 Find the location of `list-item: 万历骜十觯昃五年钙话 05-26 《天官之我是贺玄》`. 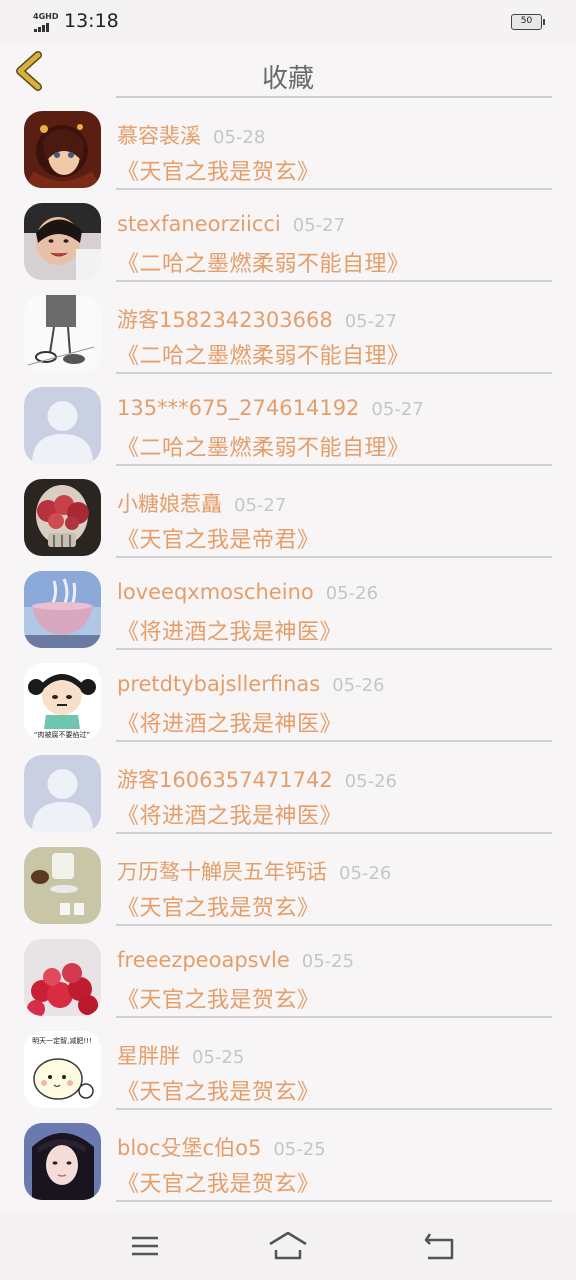

list-item: 万历骜十觯昃五年钙话 05-26 《天官之我是贺玄》 is located at coordinates (288, 879).